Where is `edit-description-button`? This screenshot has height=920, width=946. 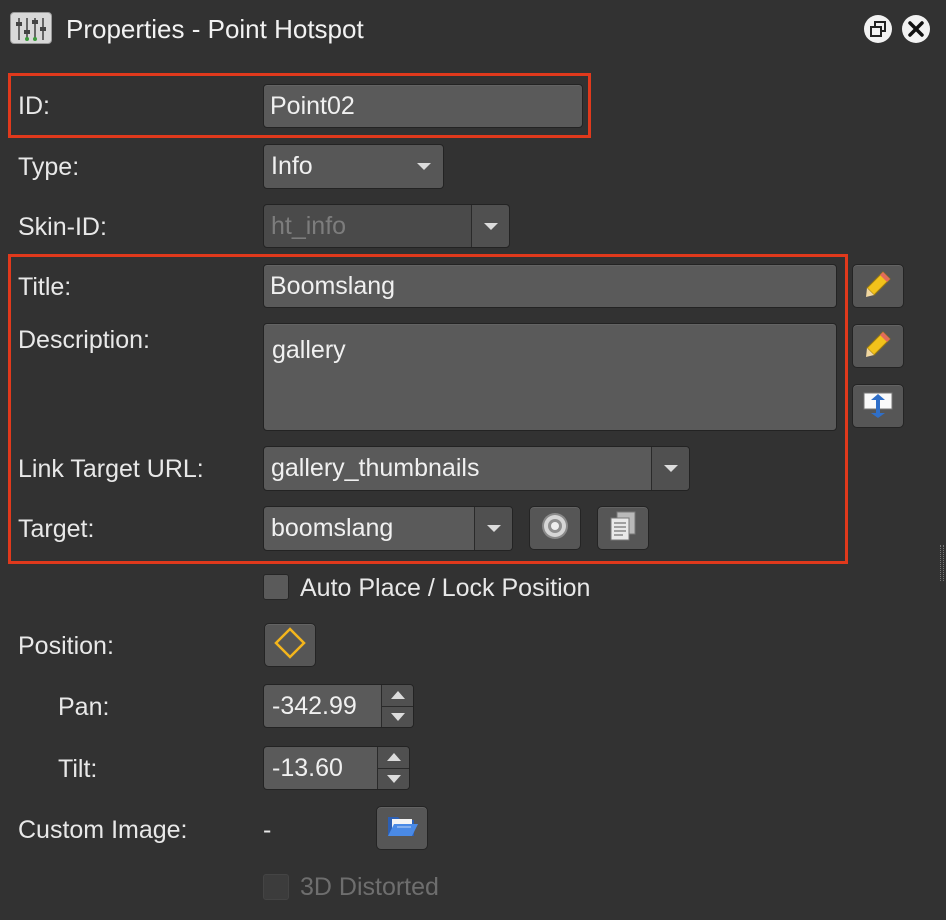
edit-description-button is located at coordinates (878, 346).